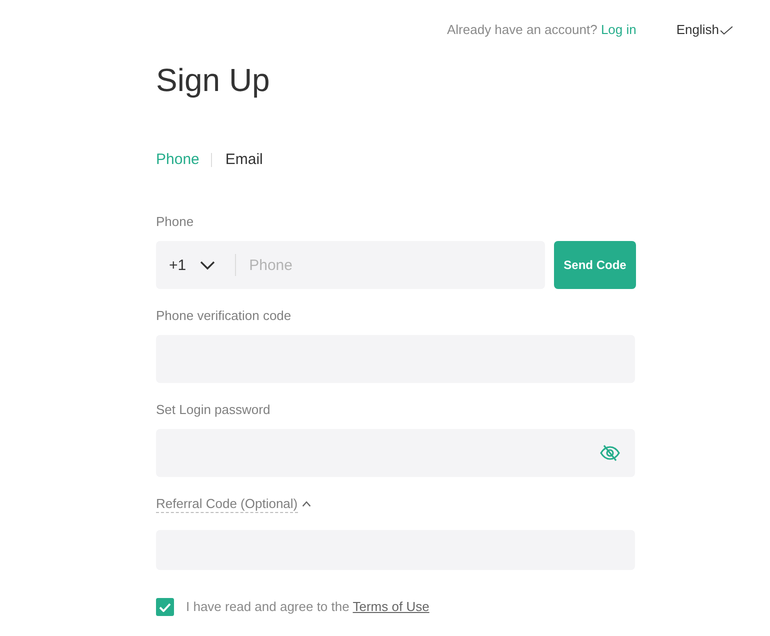  Describe the element at coordinates (390, 265) in the screenshot. I see `phone-input: Phone` at that location.